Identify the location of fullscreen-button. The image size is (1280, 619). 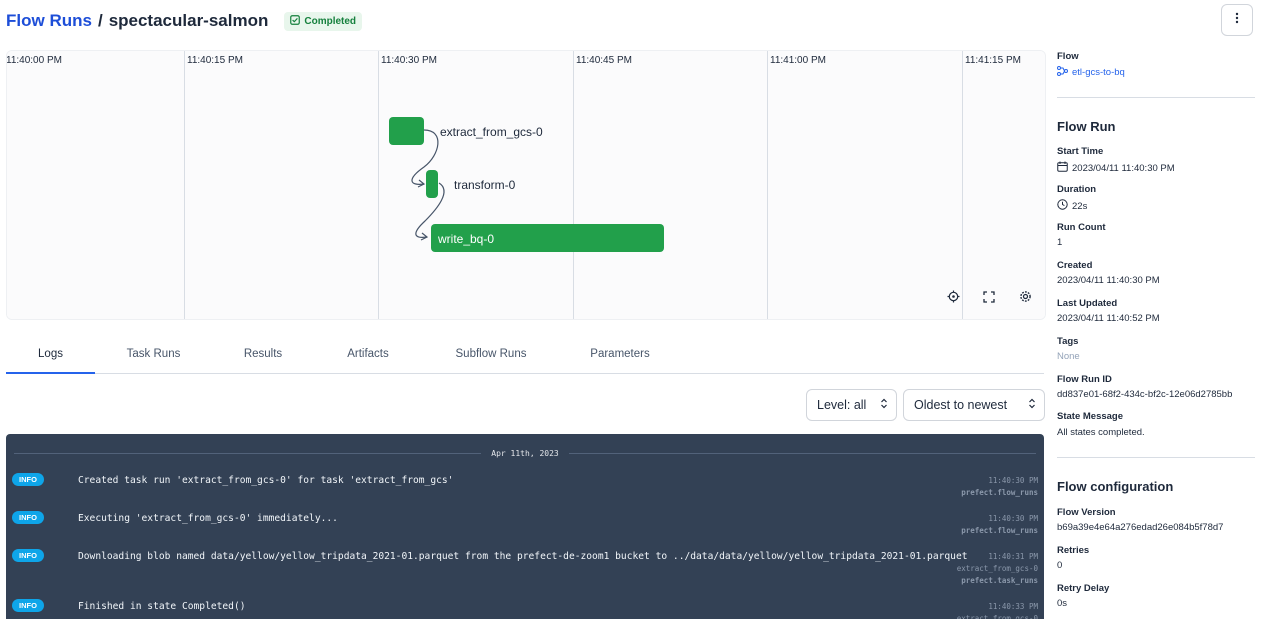
(989, 299).